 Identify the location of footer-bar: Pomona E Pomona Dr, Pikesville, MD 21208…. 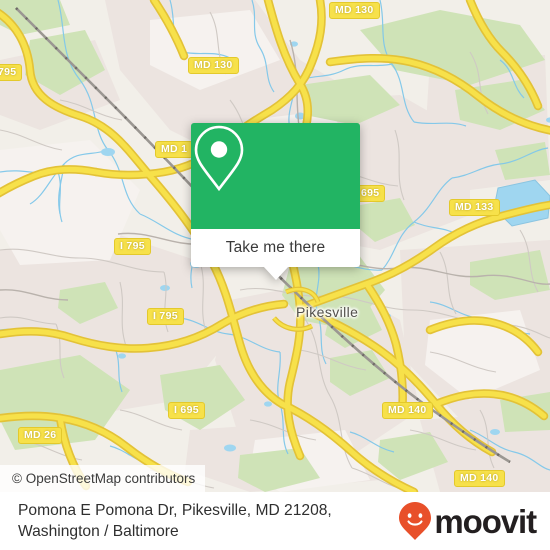
(275, 521).